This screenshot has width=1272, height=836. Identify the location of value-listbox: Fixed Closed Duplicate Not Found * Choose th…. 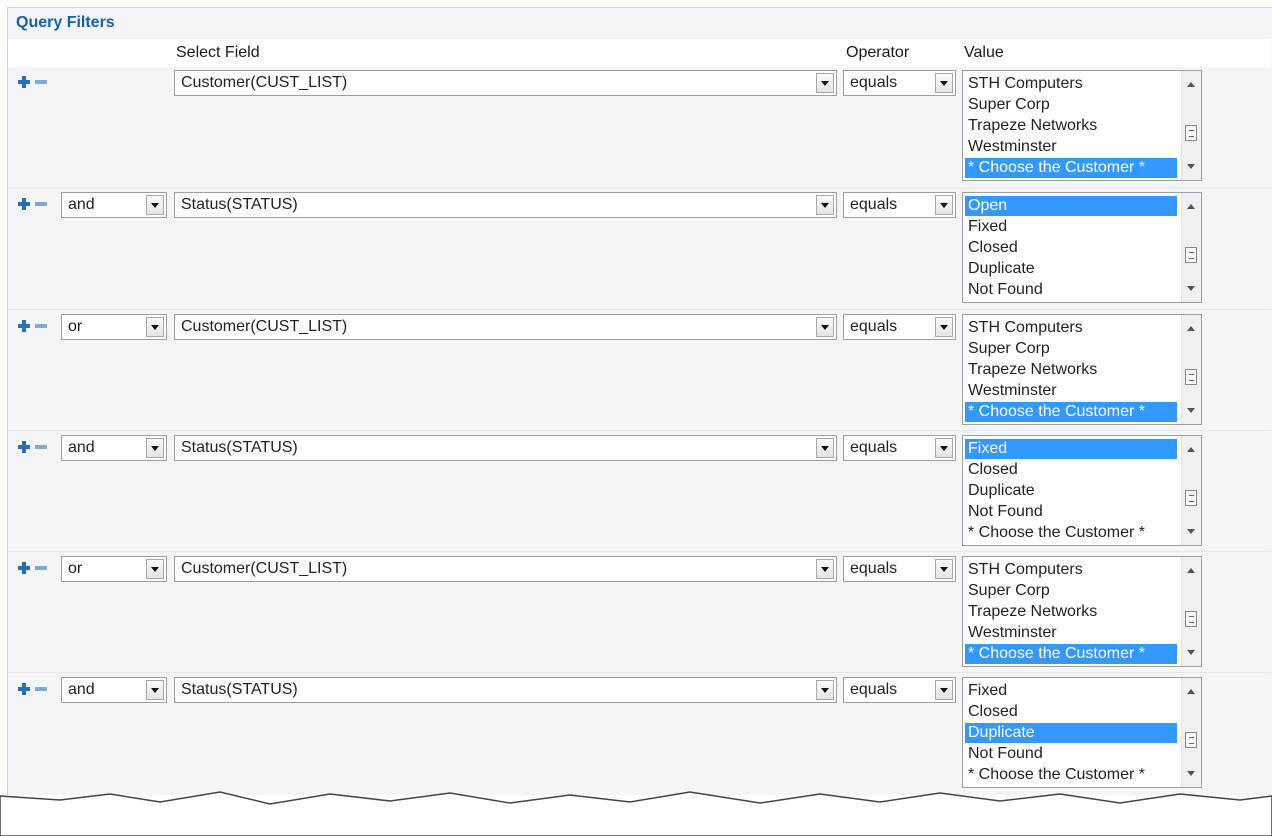
(1082, 490).